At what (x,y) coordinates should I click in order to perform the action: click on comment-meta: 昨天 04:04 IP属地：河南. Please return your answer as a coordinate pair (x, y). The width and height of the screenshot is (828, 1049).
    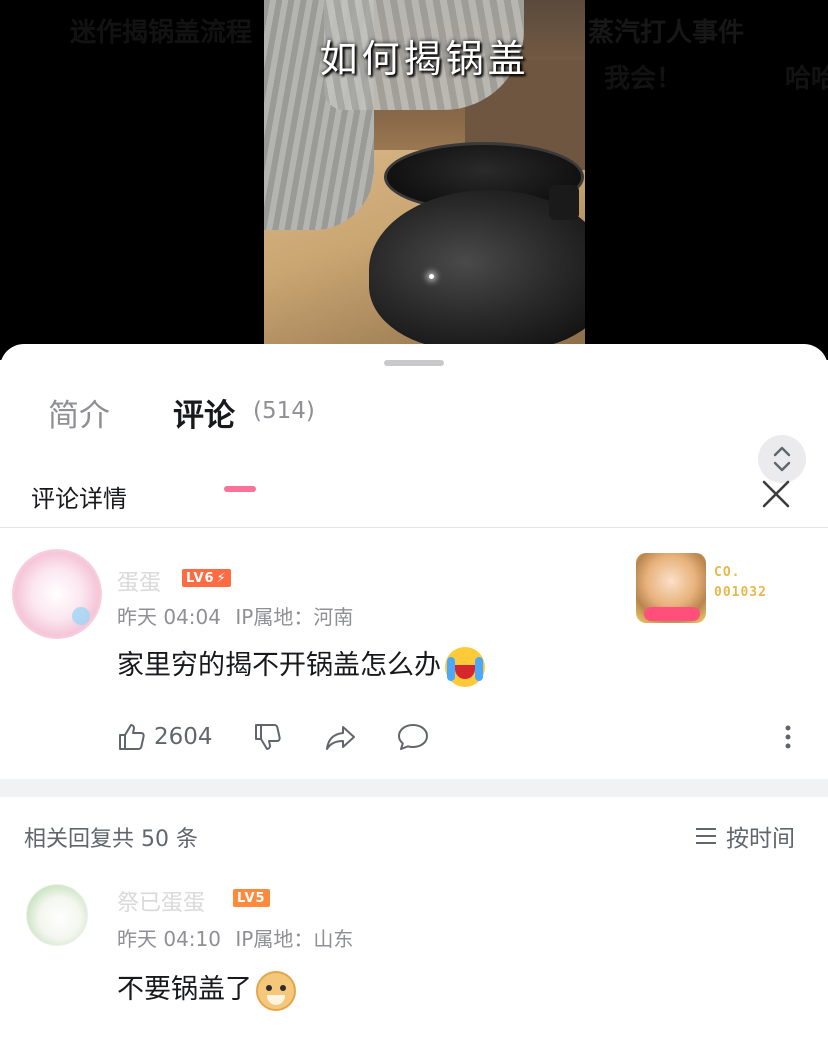
    Looking at the image, I should click on (235, 615).